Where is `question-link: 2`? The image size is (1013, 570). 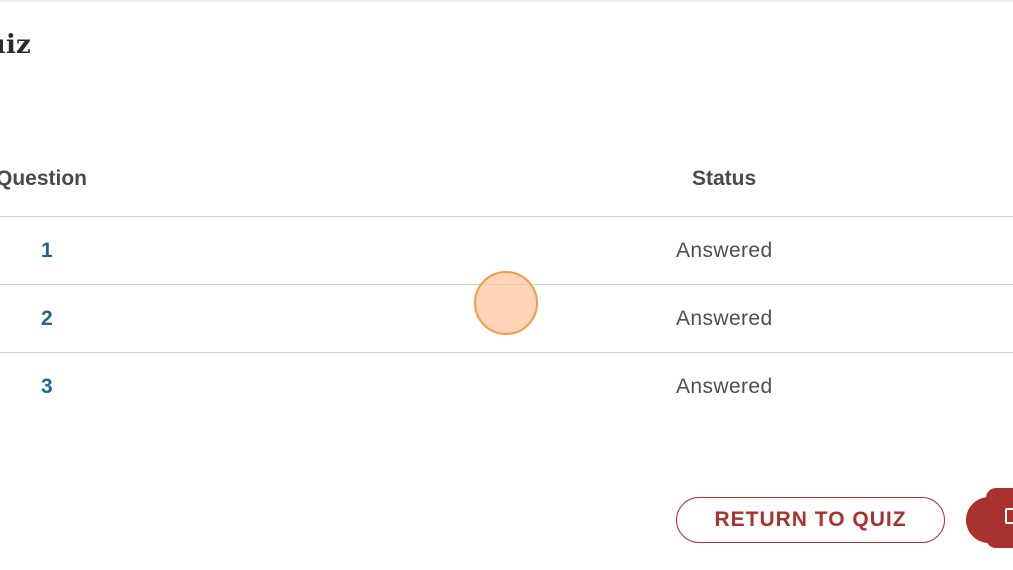 question-link: 2 is located at coordinates (47, 319).